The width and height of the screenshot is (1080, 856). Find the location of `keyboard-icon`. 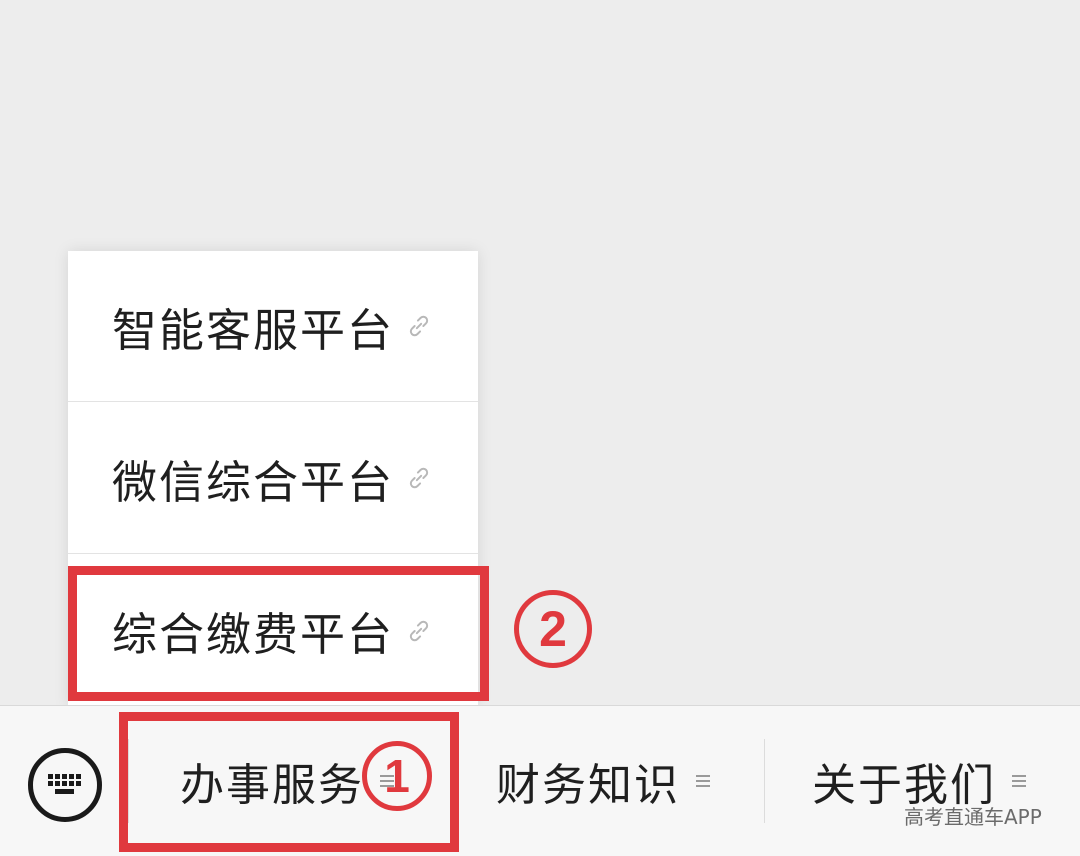

keyboard-icon is located at coordinates (64, 784).